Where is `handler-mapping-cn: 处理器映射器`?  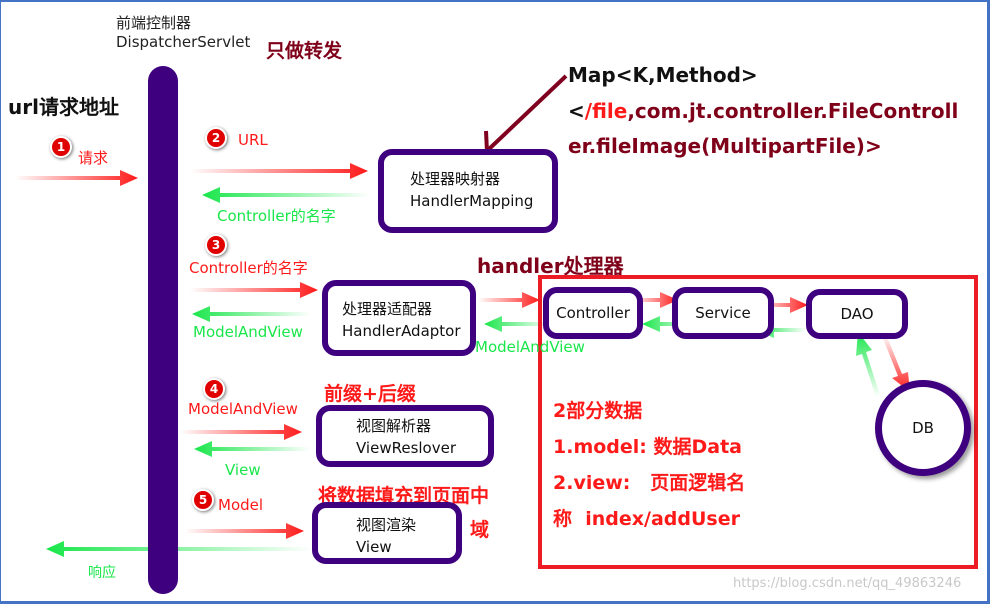
handler-mapping-cn: 处理器映射器 is located at coordinates (455, 179).